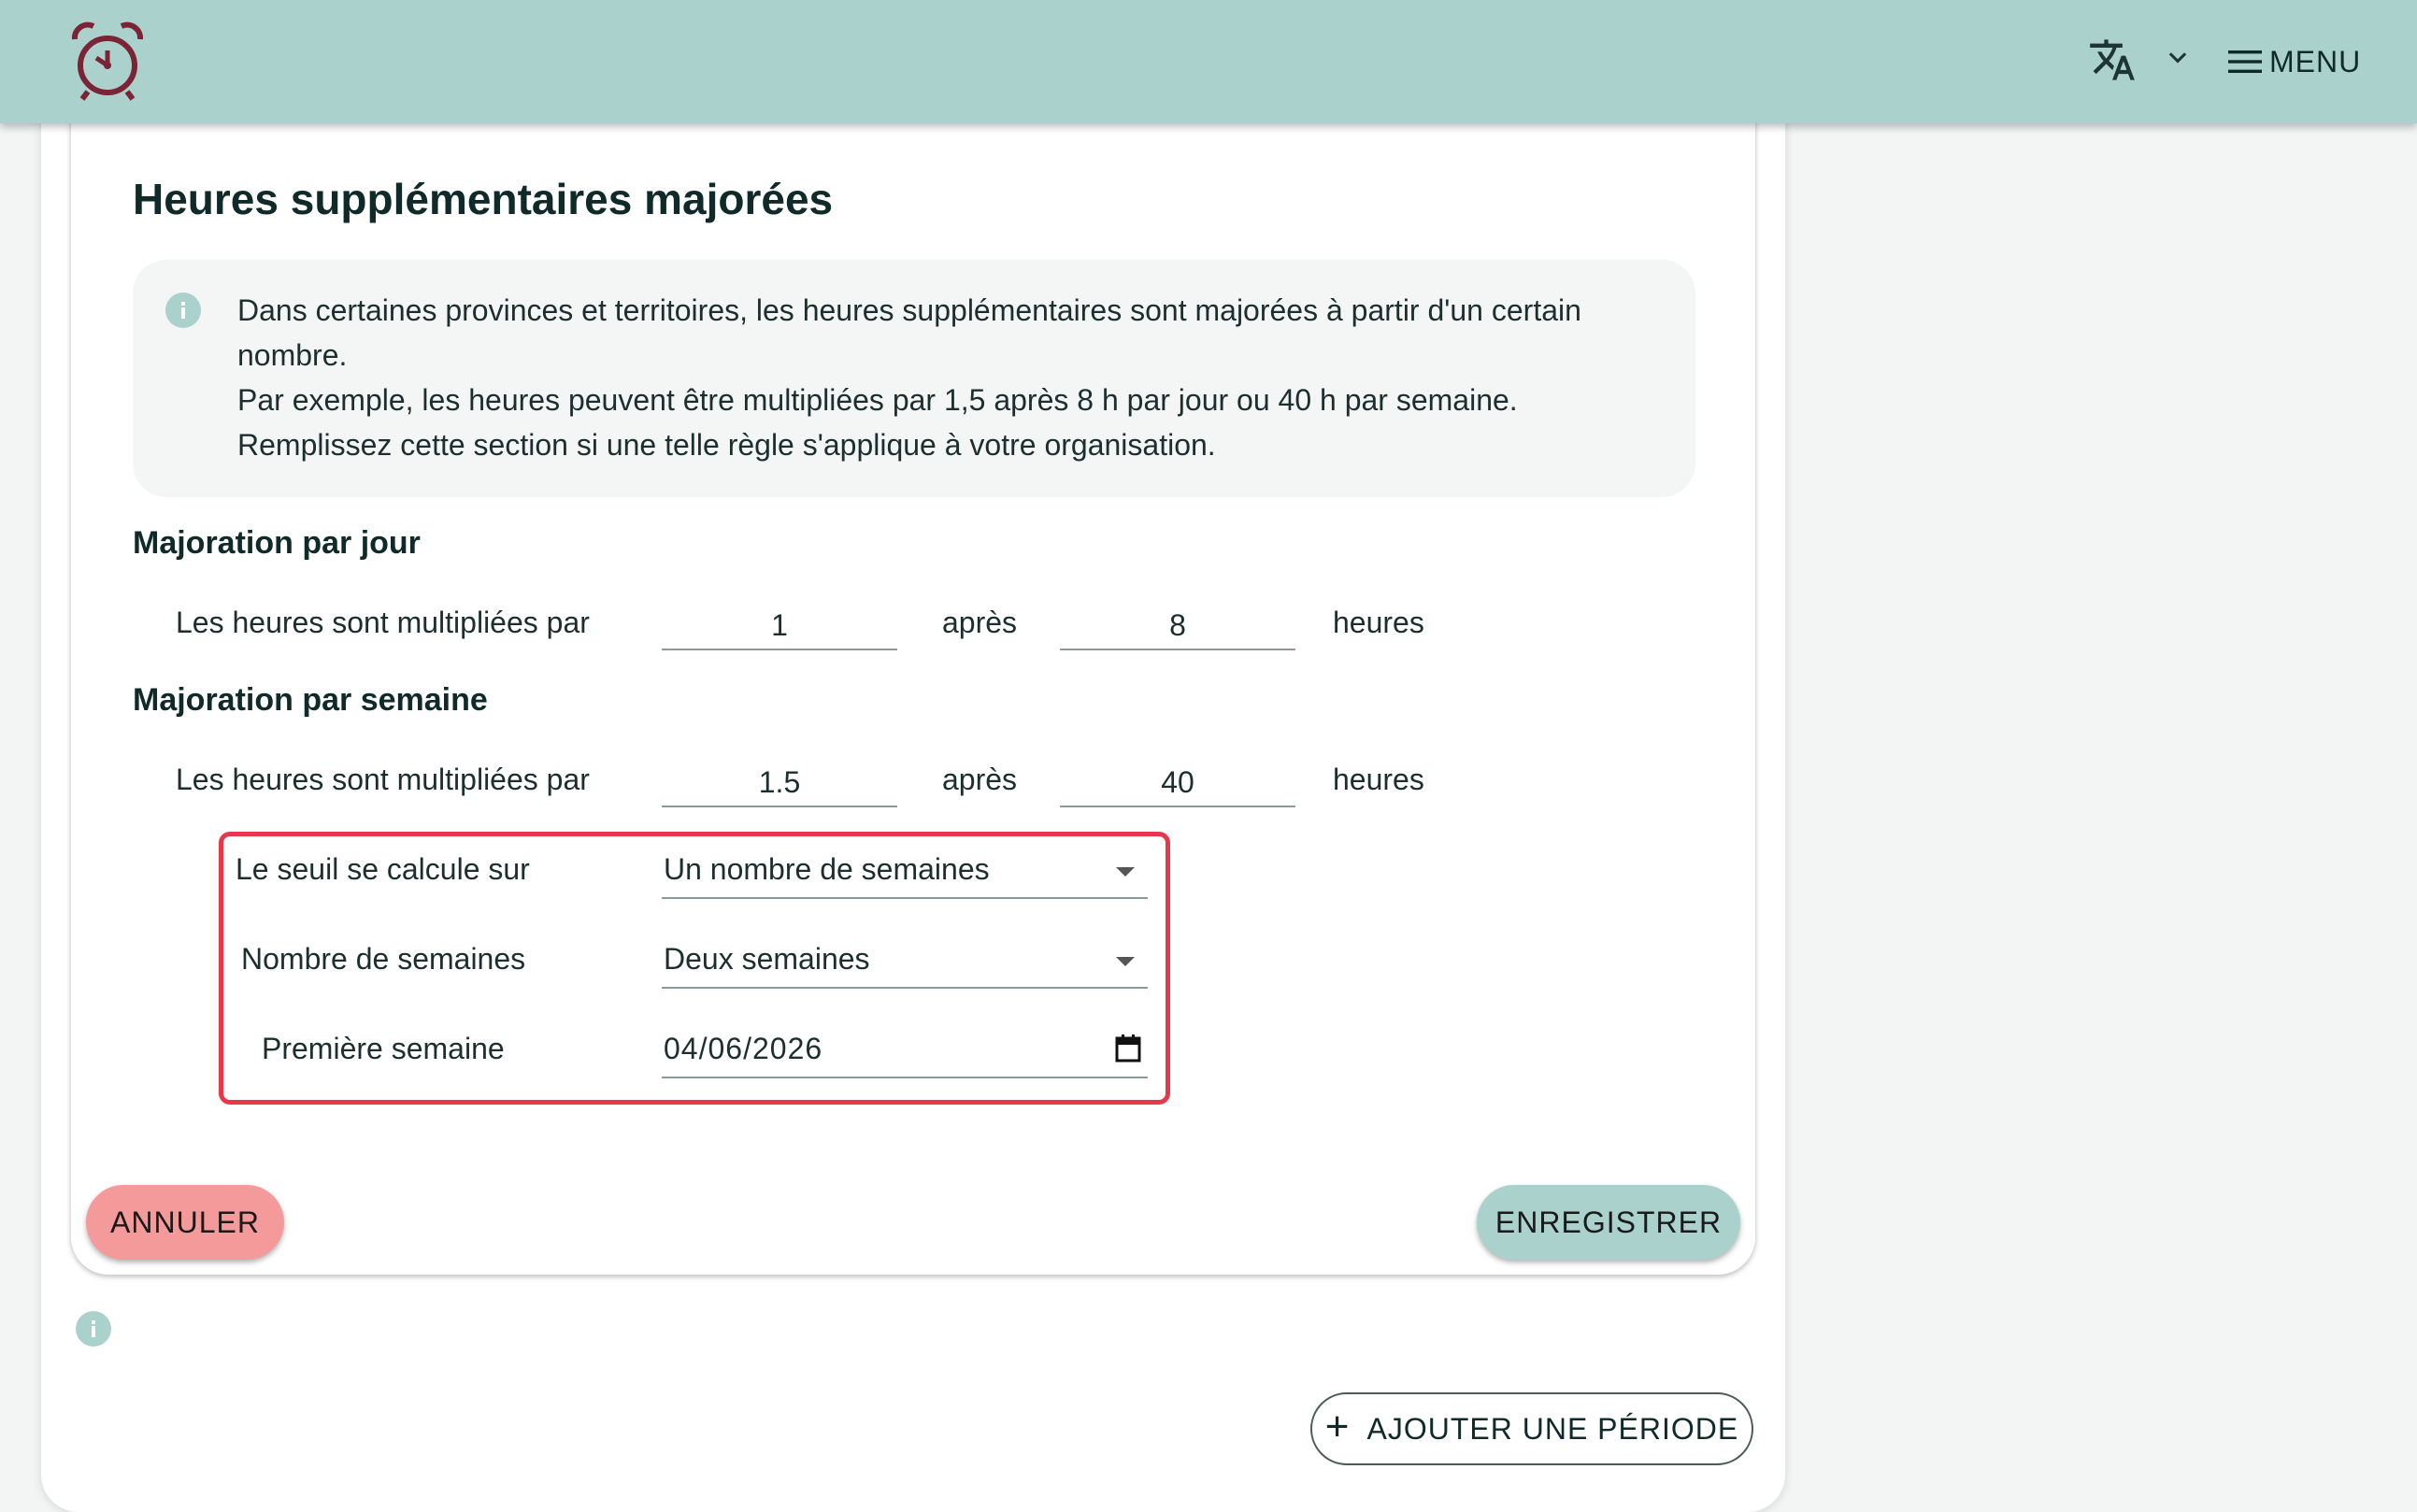 The width and height of the screenshot is (2417, 1512). Describe the element at coordinates (767, 959) in the screenshot. I see `weeks-count-value: Deux semaines` at that location.